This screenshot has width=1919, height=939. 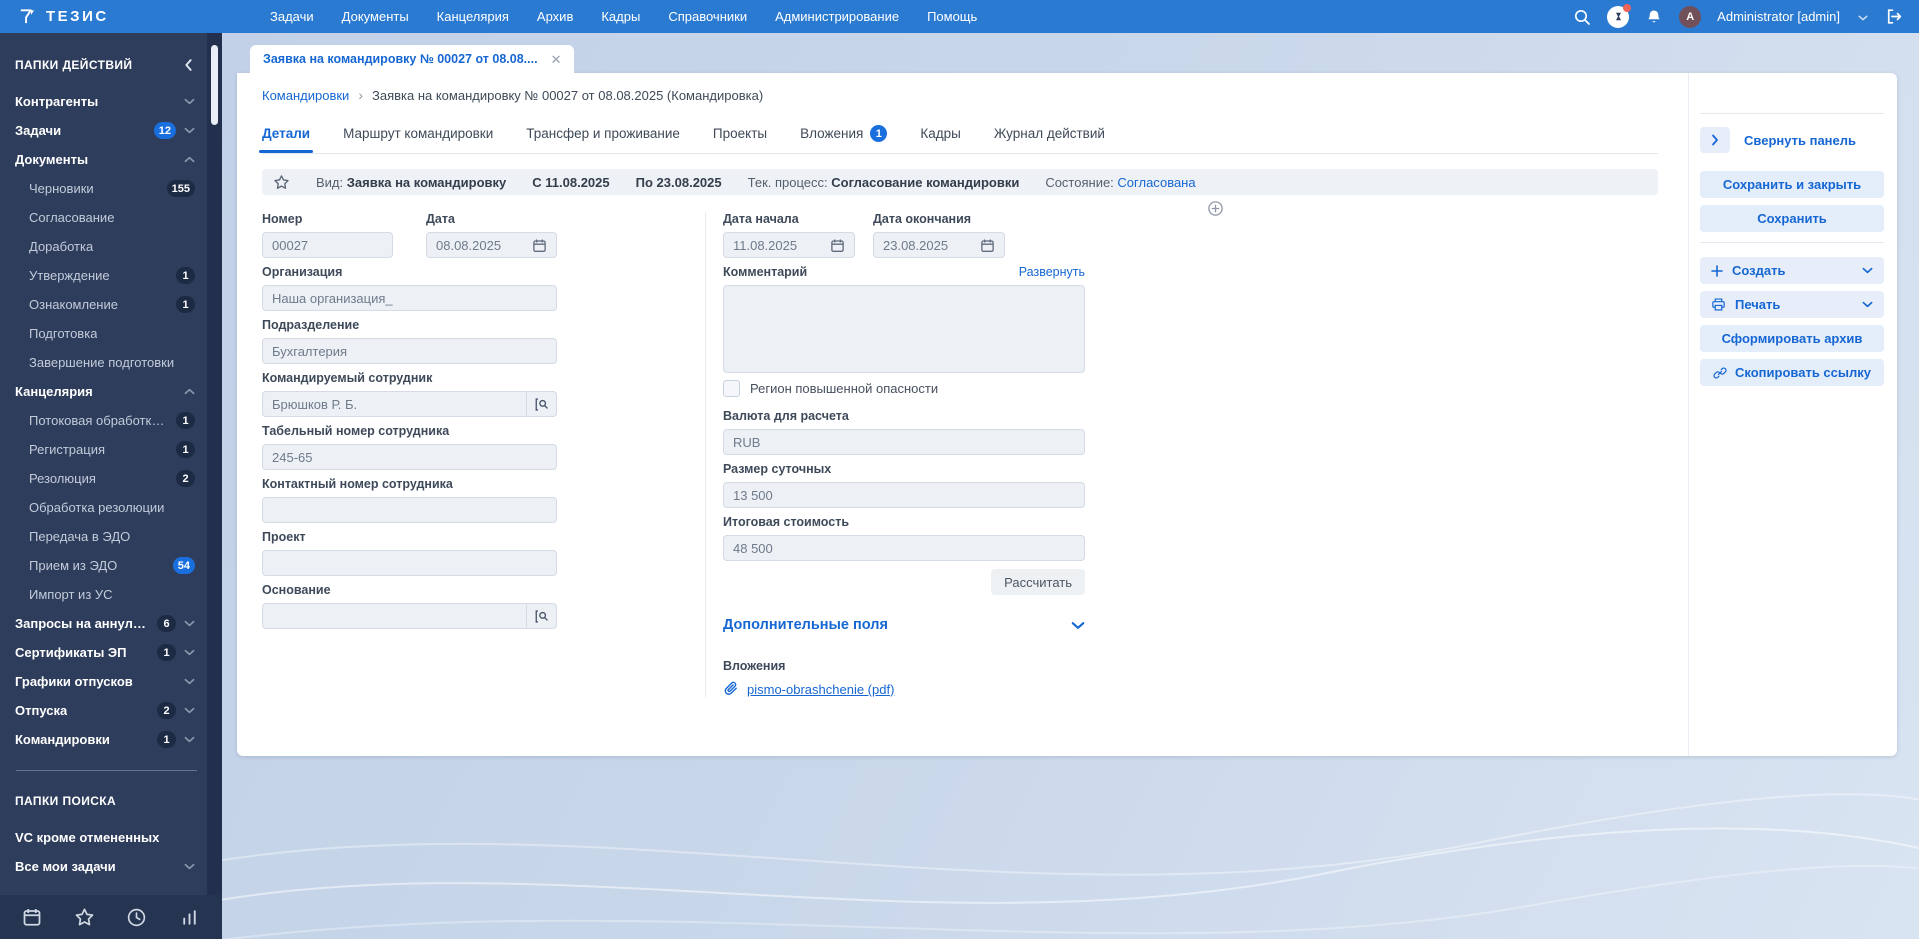 I want to click on top-menu-item: Администрирование, so click(x=837, y=16).